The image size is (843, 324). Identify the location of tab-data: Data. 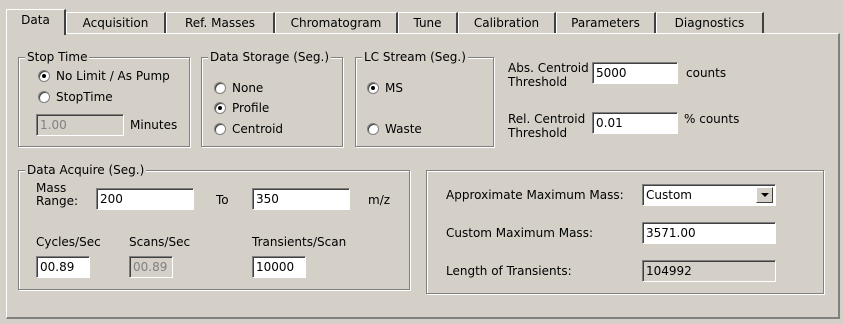
(36, 22).